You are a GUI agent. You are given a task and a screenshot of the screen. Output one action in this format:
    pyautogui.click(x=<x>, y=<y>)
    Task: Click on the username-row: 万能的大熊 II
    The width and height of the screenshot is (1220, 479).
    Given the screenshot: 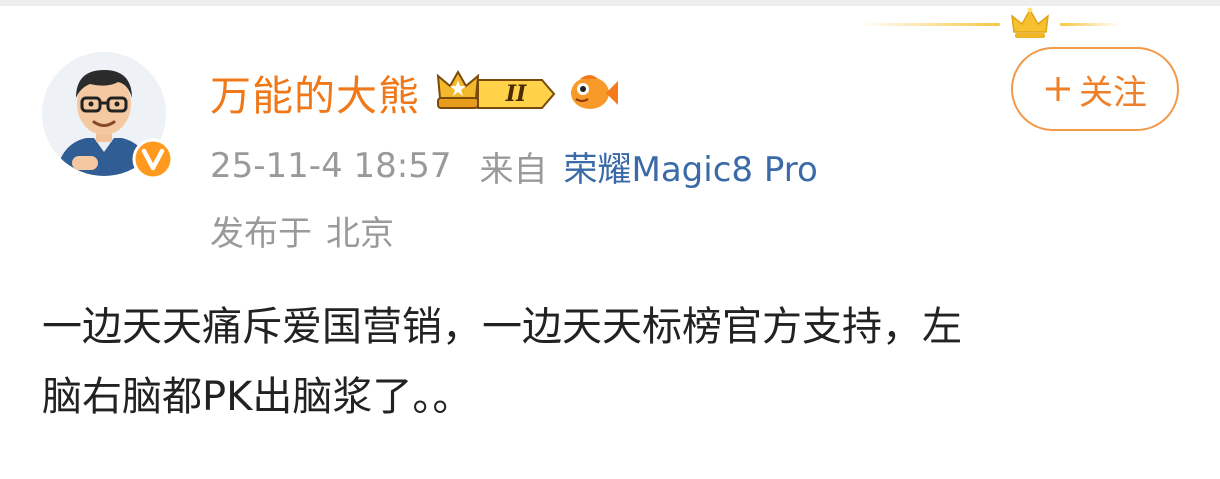 What is the action you would take?
    pyautogui.click(x=415, y=92)
    